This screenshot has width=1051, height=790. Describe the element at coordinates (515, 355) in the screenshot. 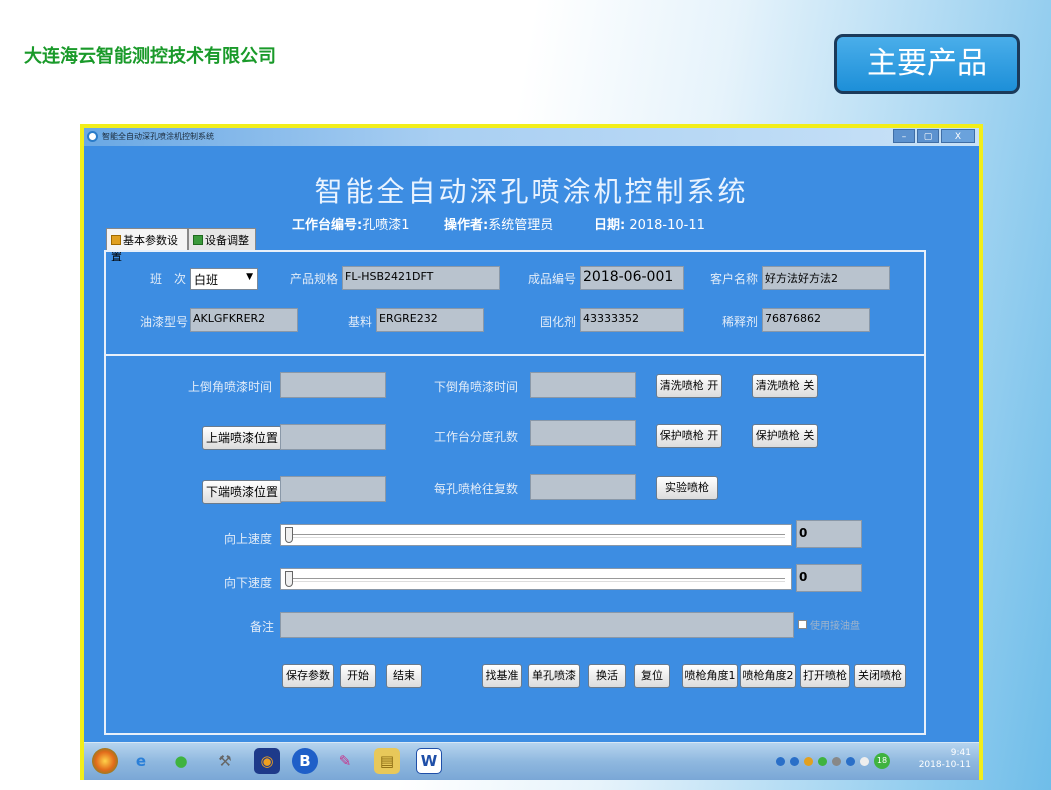

I see `section-divider` at that location.